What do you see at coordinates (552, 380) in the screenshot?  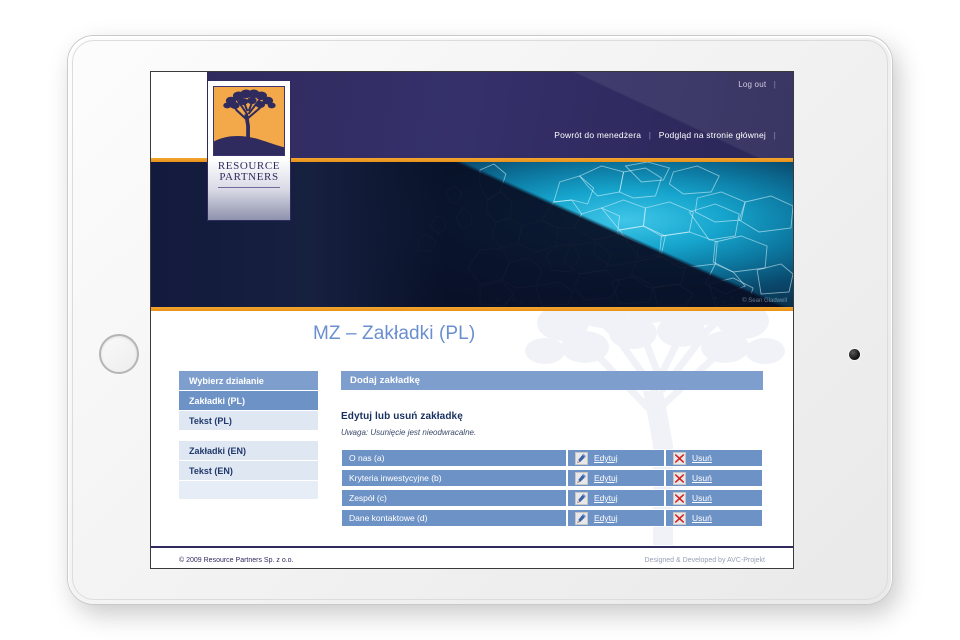 I see `add-tab-button: Dodaj zakładkę` at bounding box center [552, 380].